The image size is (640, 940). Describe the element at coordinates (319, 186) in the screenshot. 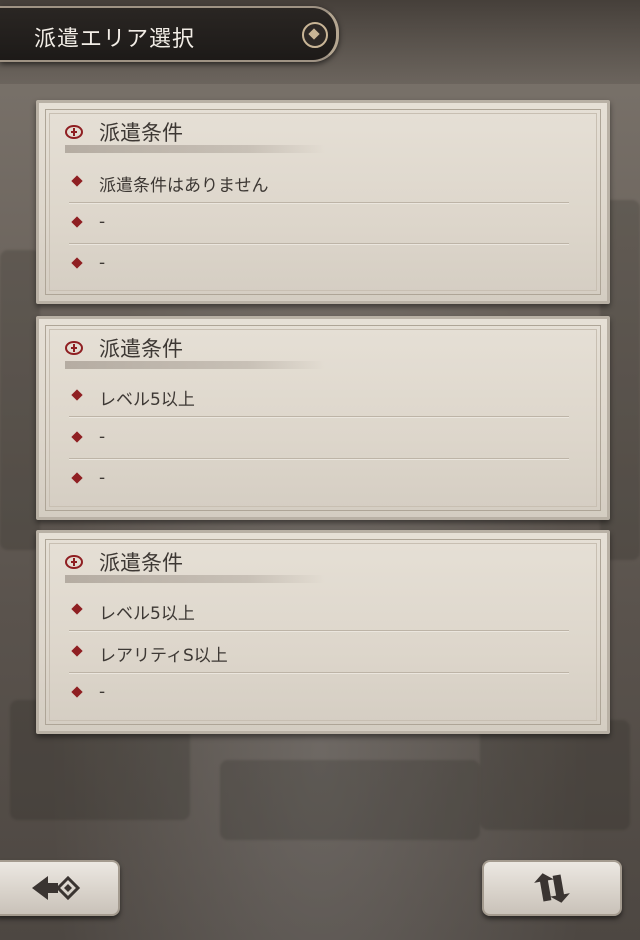

I see `condition-row: 派遣条件はありません` at that location.